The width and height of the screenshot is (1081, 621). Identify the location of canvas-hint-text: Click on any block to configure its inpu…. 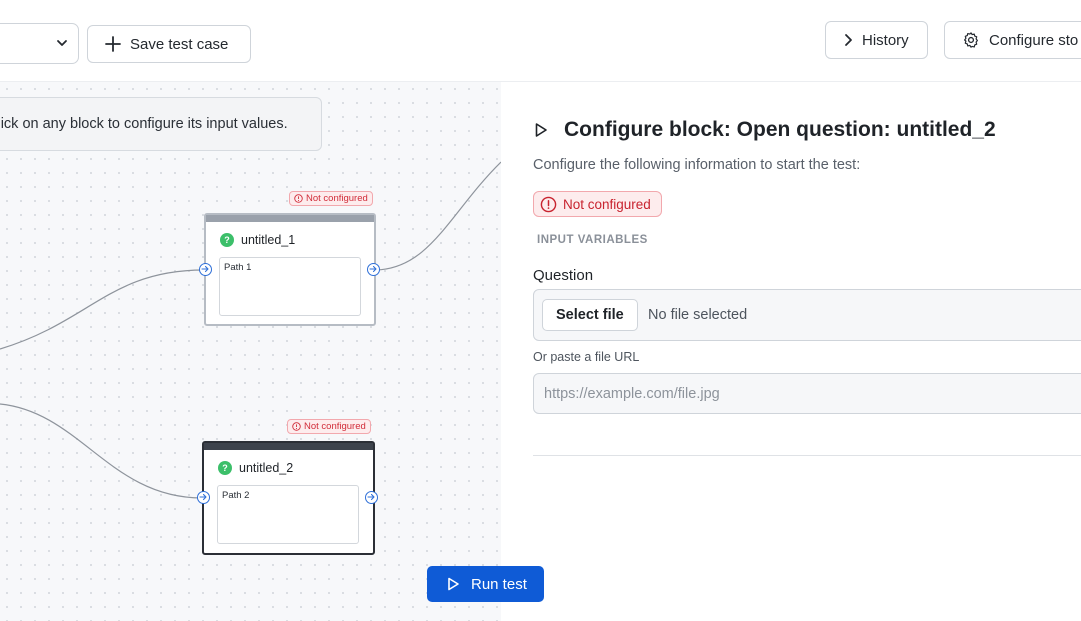
(144, 124).